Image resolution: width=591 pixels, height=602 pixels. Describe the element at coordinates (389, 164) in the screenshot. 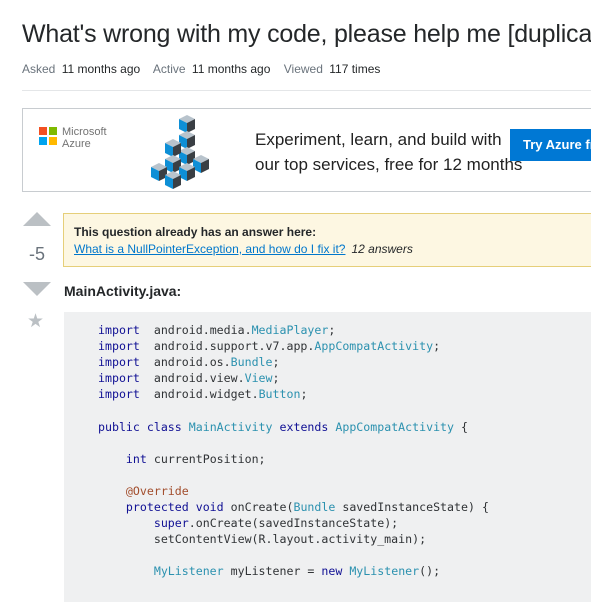

I see `ad-copy-line2: our top services, free for 12 months` at that location.